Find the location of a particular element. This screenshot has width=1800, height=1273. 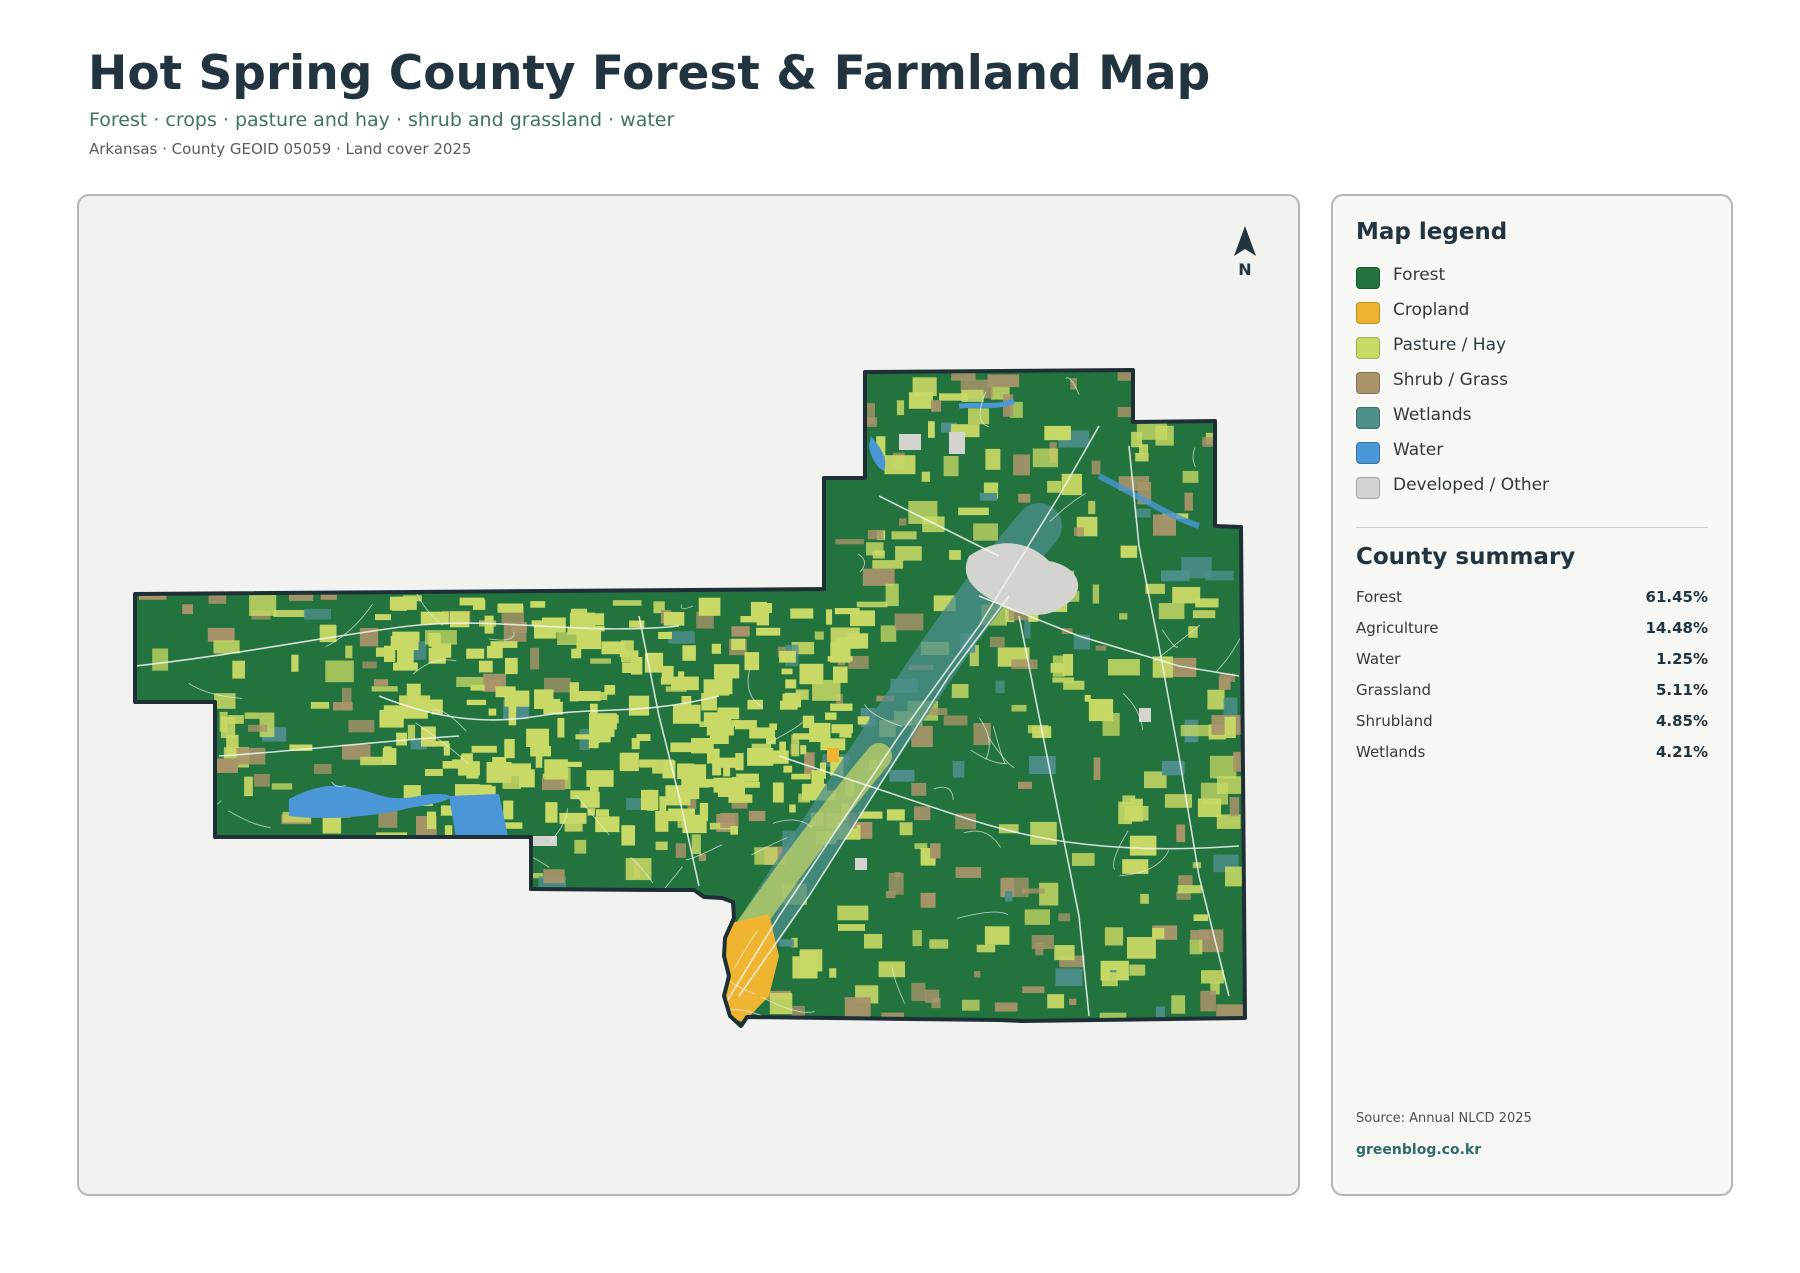

summary-row-shrubland: Shrubland 4.85% is located at coordinates (1532, 722).